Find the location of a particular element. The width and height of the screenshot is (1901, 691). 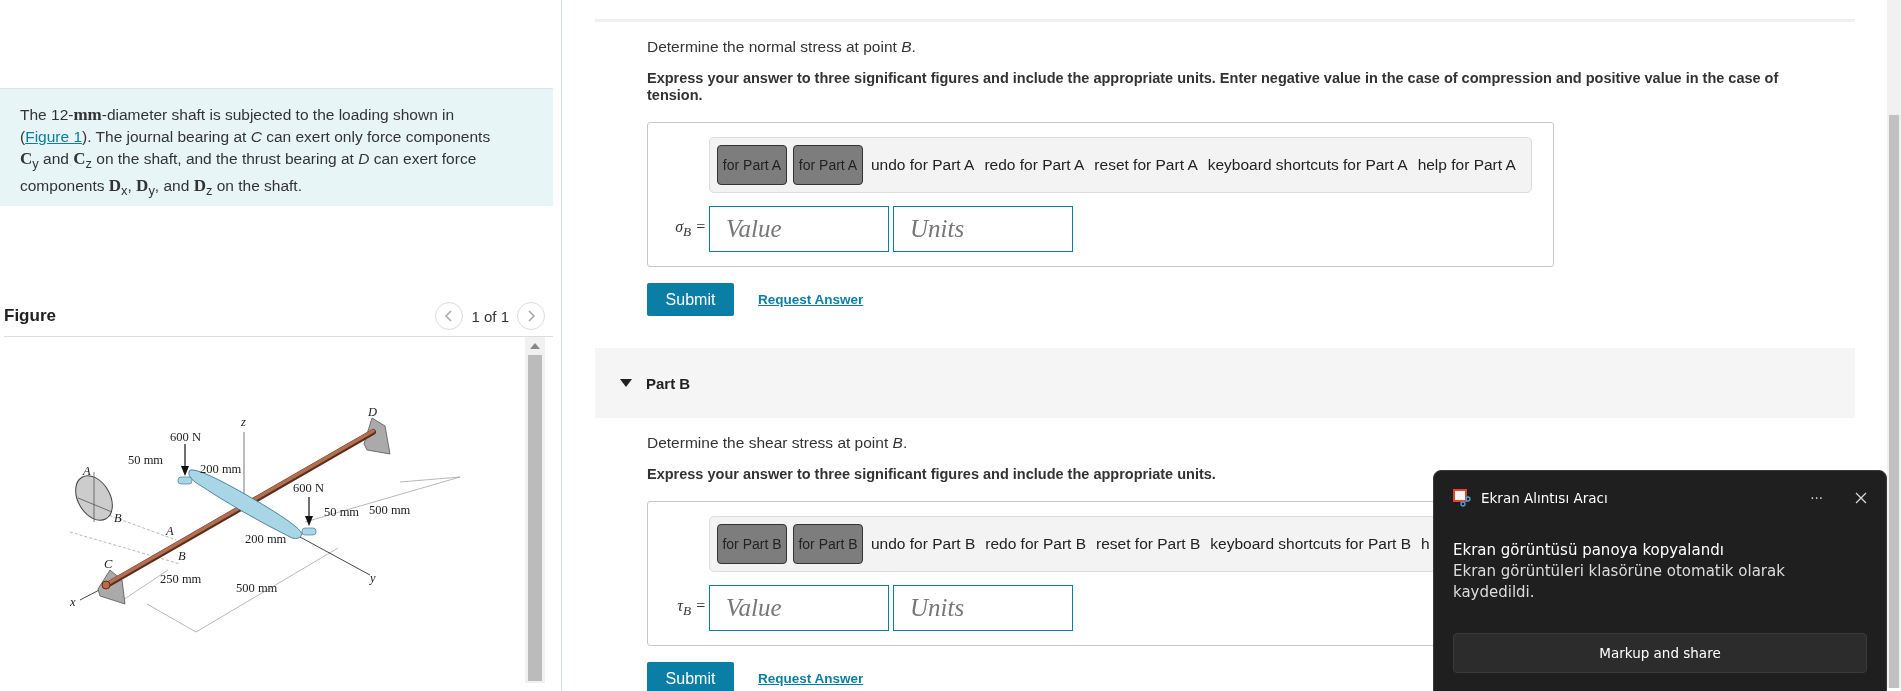

more-button: ··· is located at coordinates (1816, 498).